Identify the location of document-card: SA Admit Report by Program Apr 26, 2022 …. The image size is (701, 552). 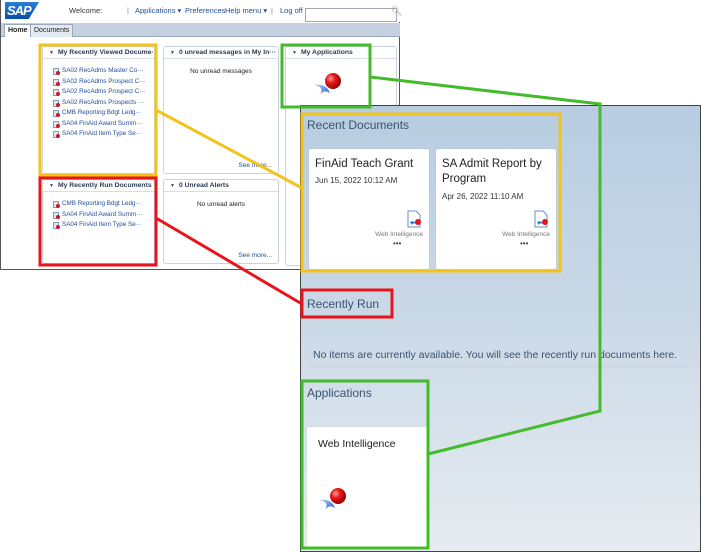
(496, 209).